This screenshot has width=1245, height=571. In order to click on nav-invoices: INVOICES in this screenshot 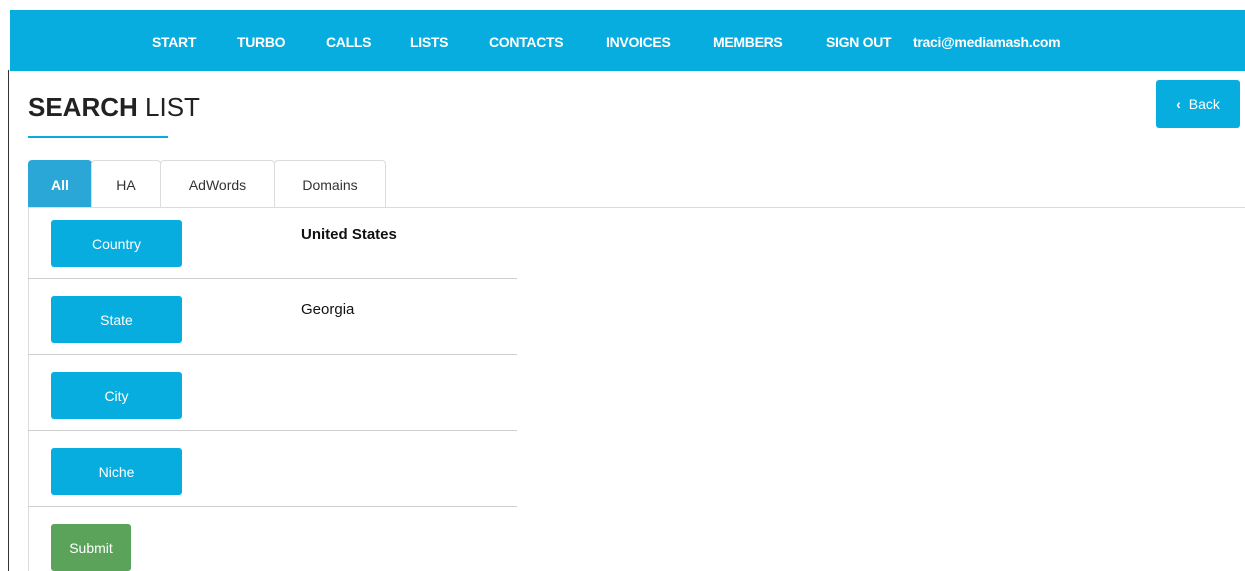, I will do `click(638, 42)`.